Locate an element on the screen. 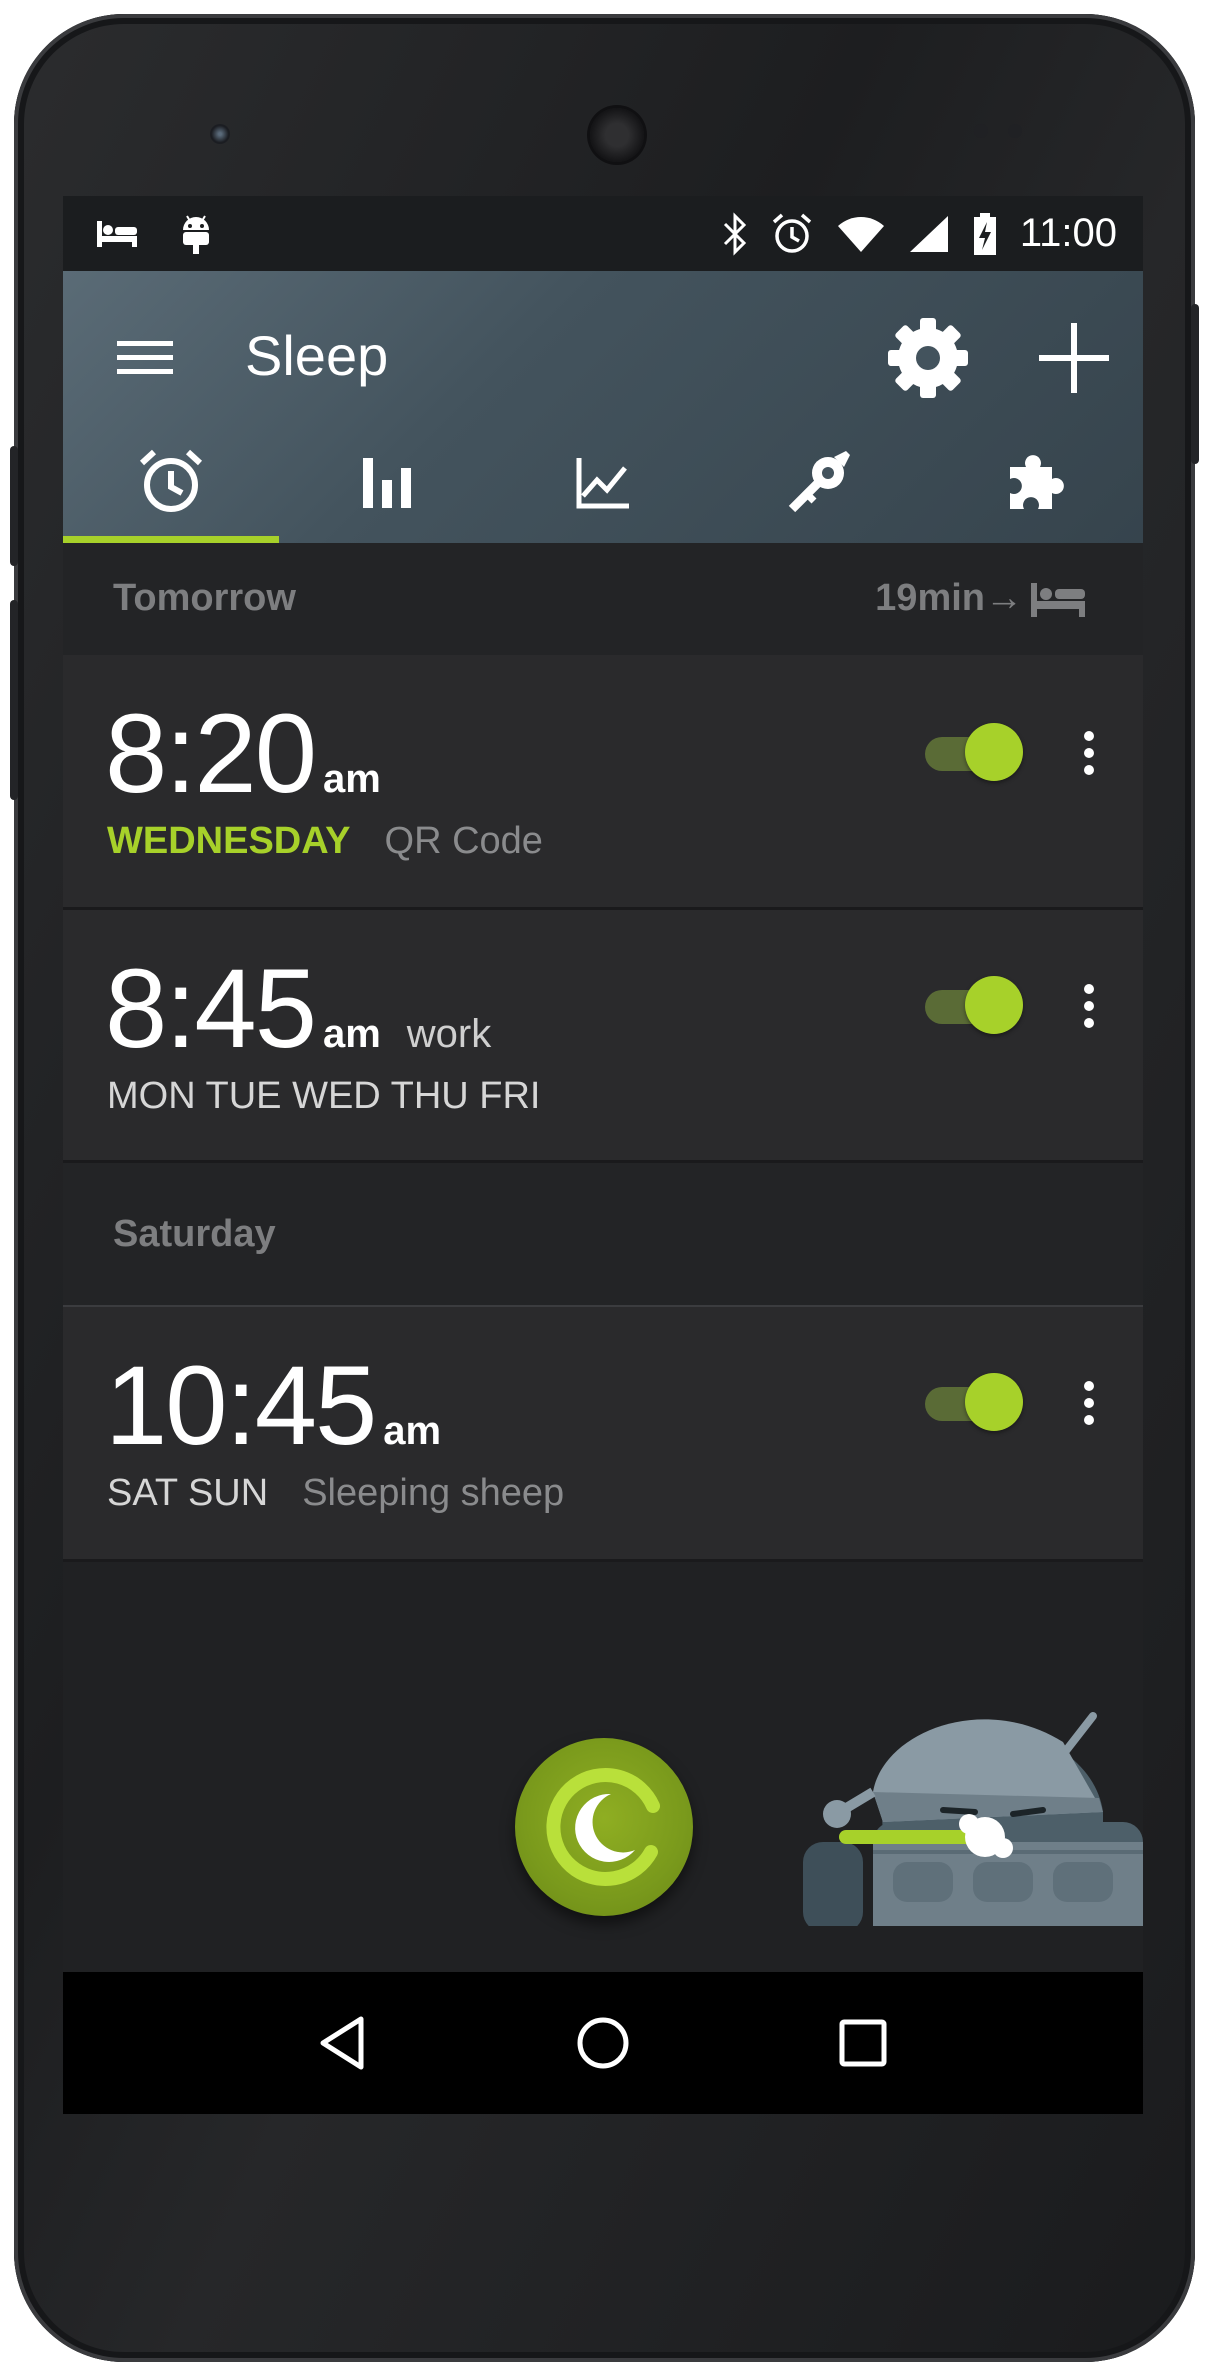 Image resolution: width=1209 pixels, height=2376 pixels. alarm-clock-icon is located at coordinates (171, 480).